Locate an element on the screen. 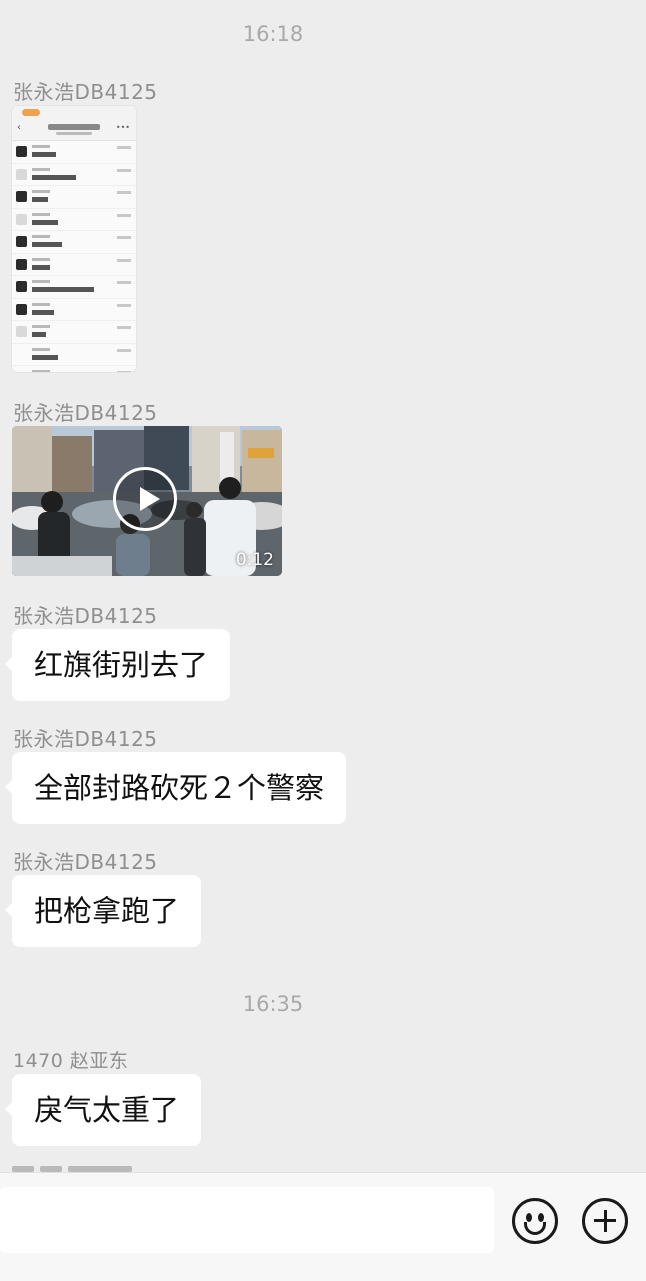 Image resolution: width=646 pixels, height=1281 pixels. sender-name: 1470 赵亚东 is located at coordinates (70, 1059).